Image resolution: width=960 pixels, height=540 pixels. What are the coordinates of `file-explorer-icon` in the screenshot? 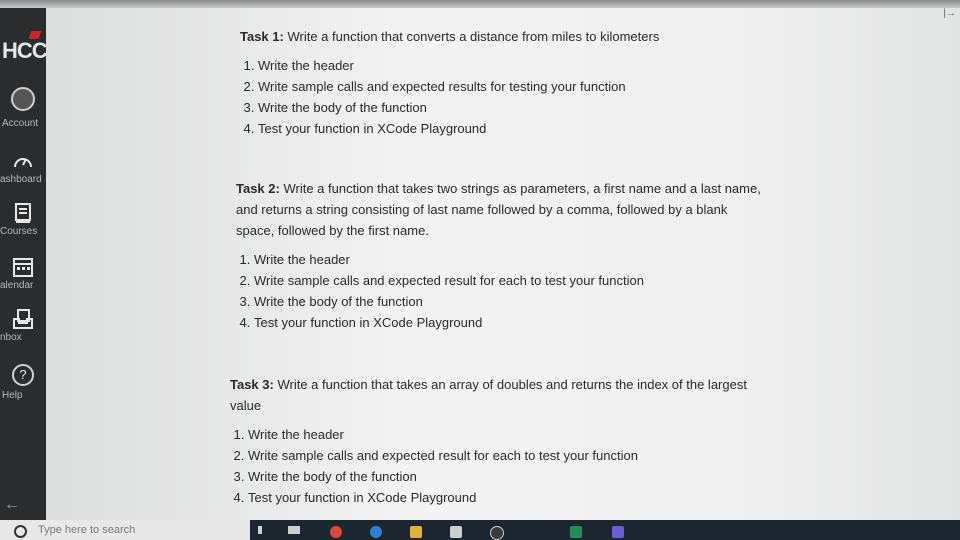 It's located at (416, 532).